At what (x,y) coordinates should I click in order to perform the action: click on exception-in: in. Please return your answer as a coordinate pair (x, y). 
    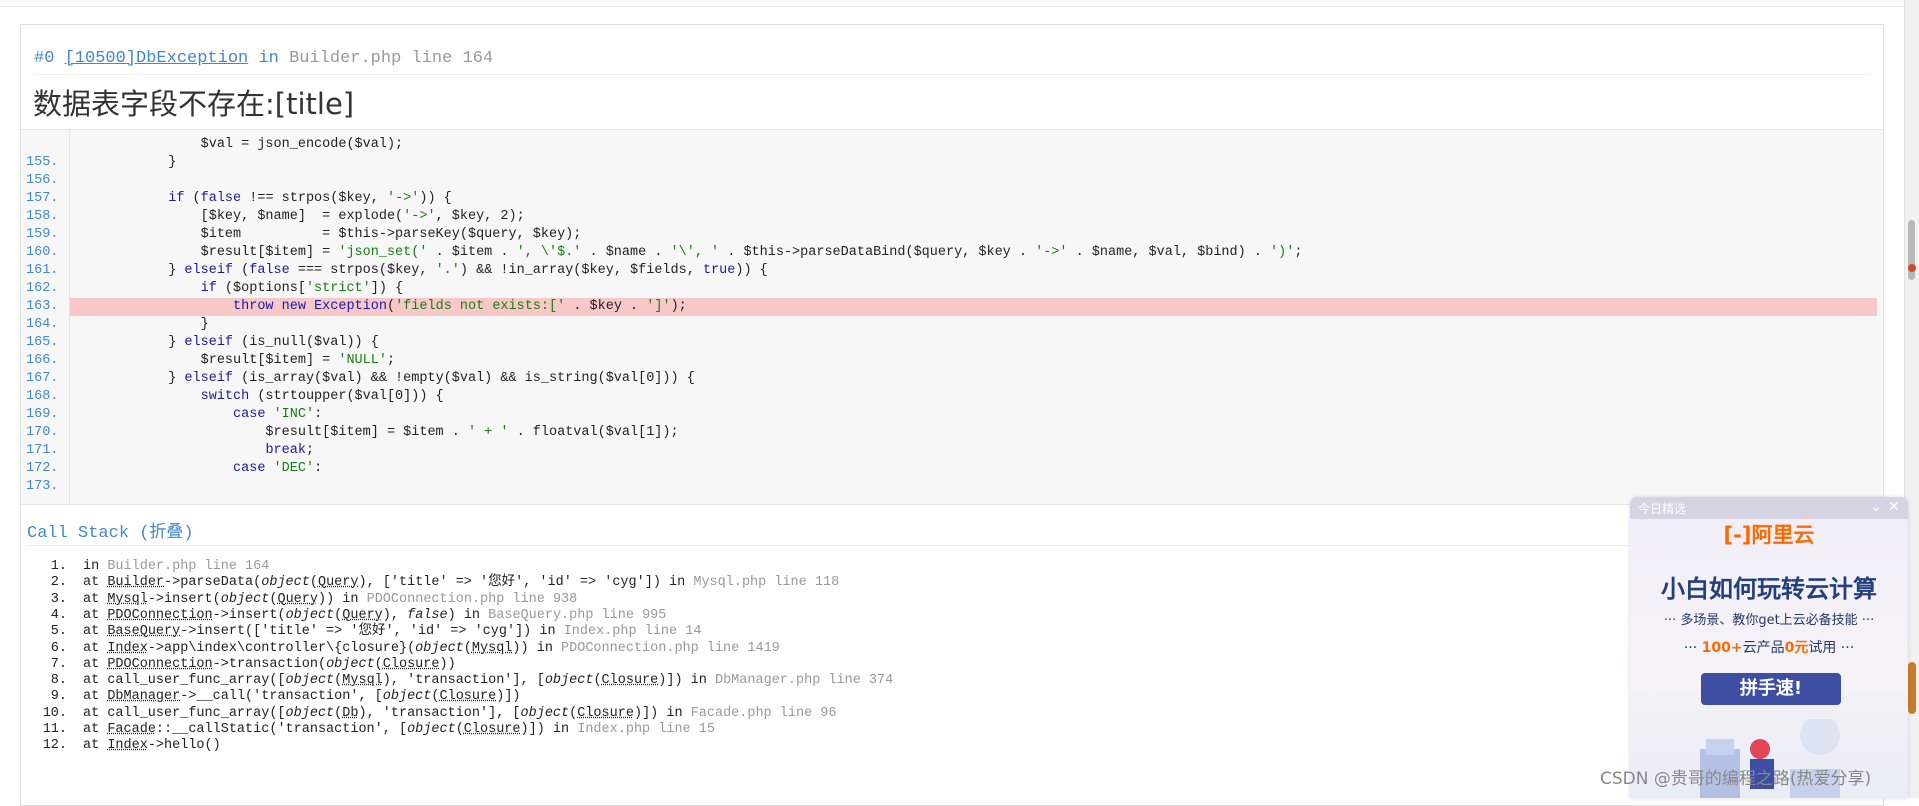
    Looking at the image, I should click on (268, 58).